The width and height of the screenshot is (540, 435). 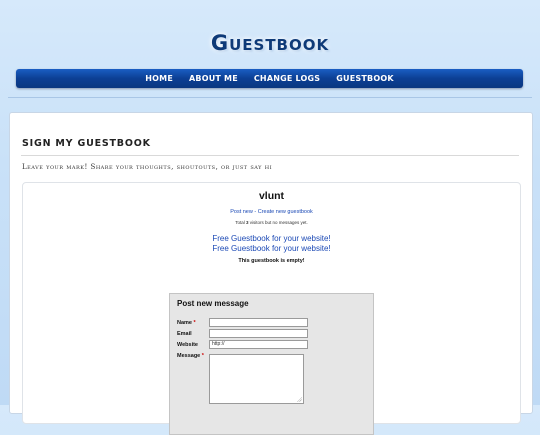 I want to click on promo-line-1: Free Guestbook for your website!, so click(x=271, y=238).